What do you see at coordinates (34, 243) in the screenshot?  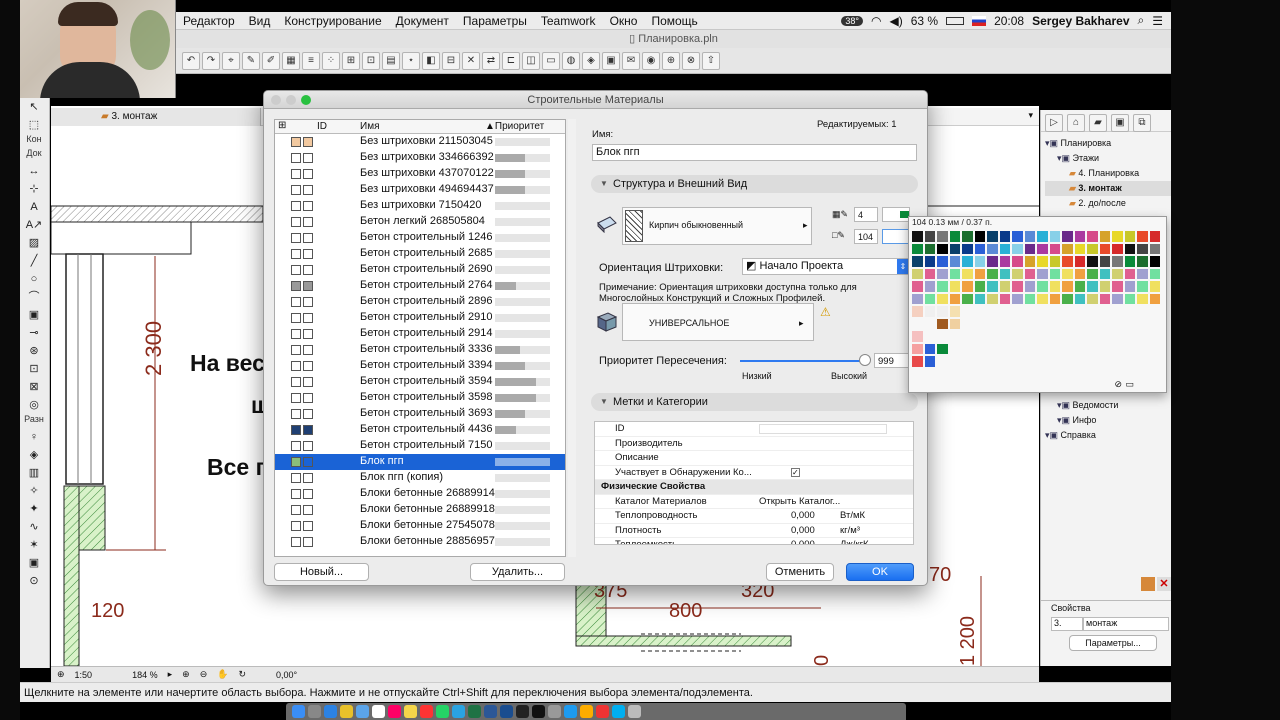 I see `fill-tool-icon: ▨` at bounding box center [34, 243].